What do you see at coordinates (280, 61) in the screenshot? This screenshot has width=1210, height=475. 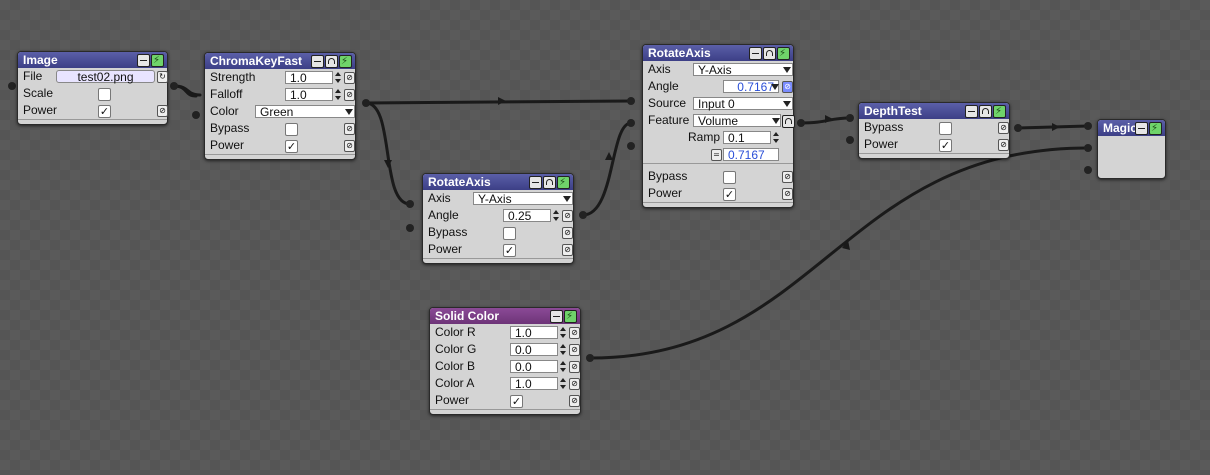 I see `node-header: ChromaKeyFast` at bounding box center [280, 61].